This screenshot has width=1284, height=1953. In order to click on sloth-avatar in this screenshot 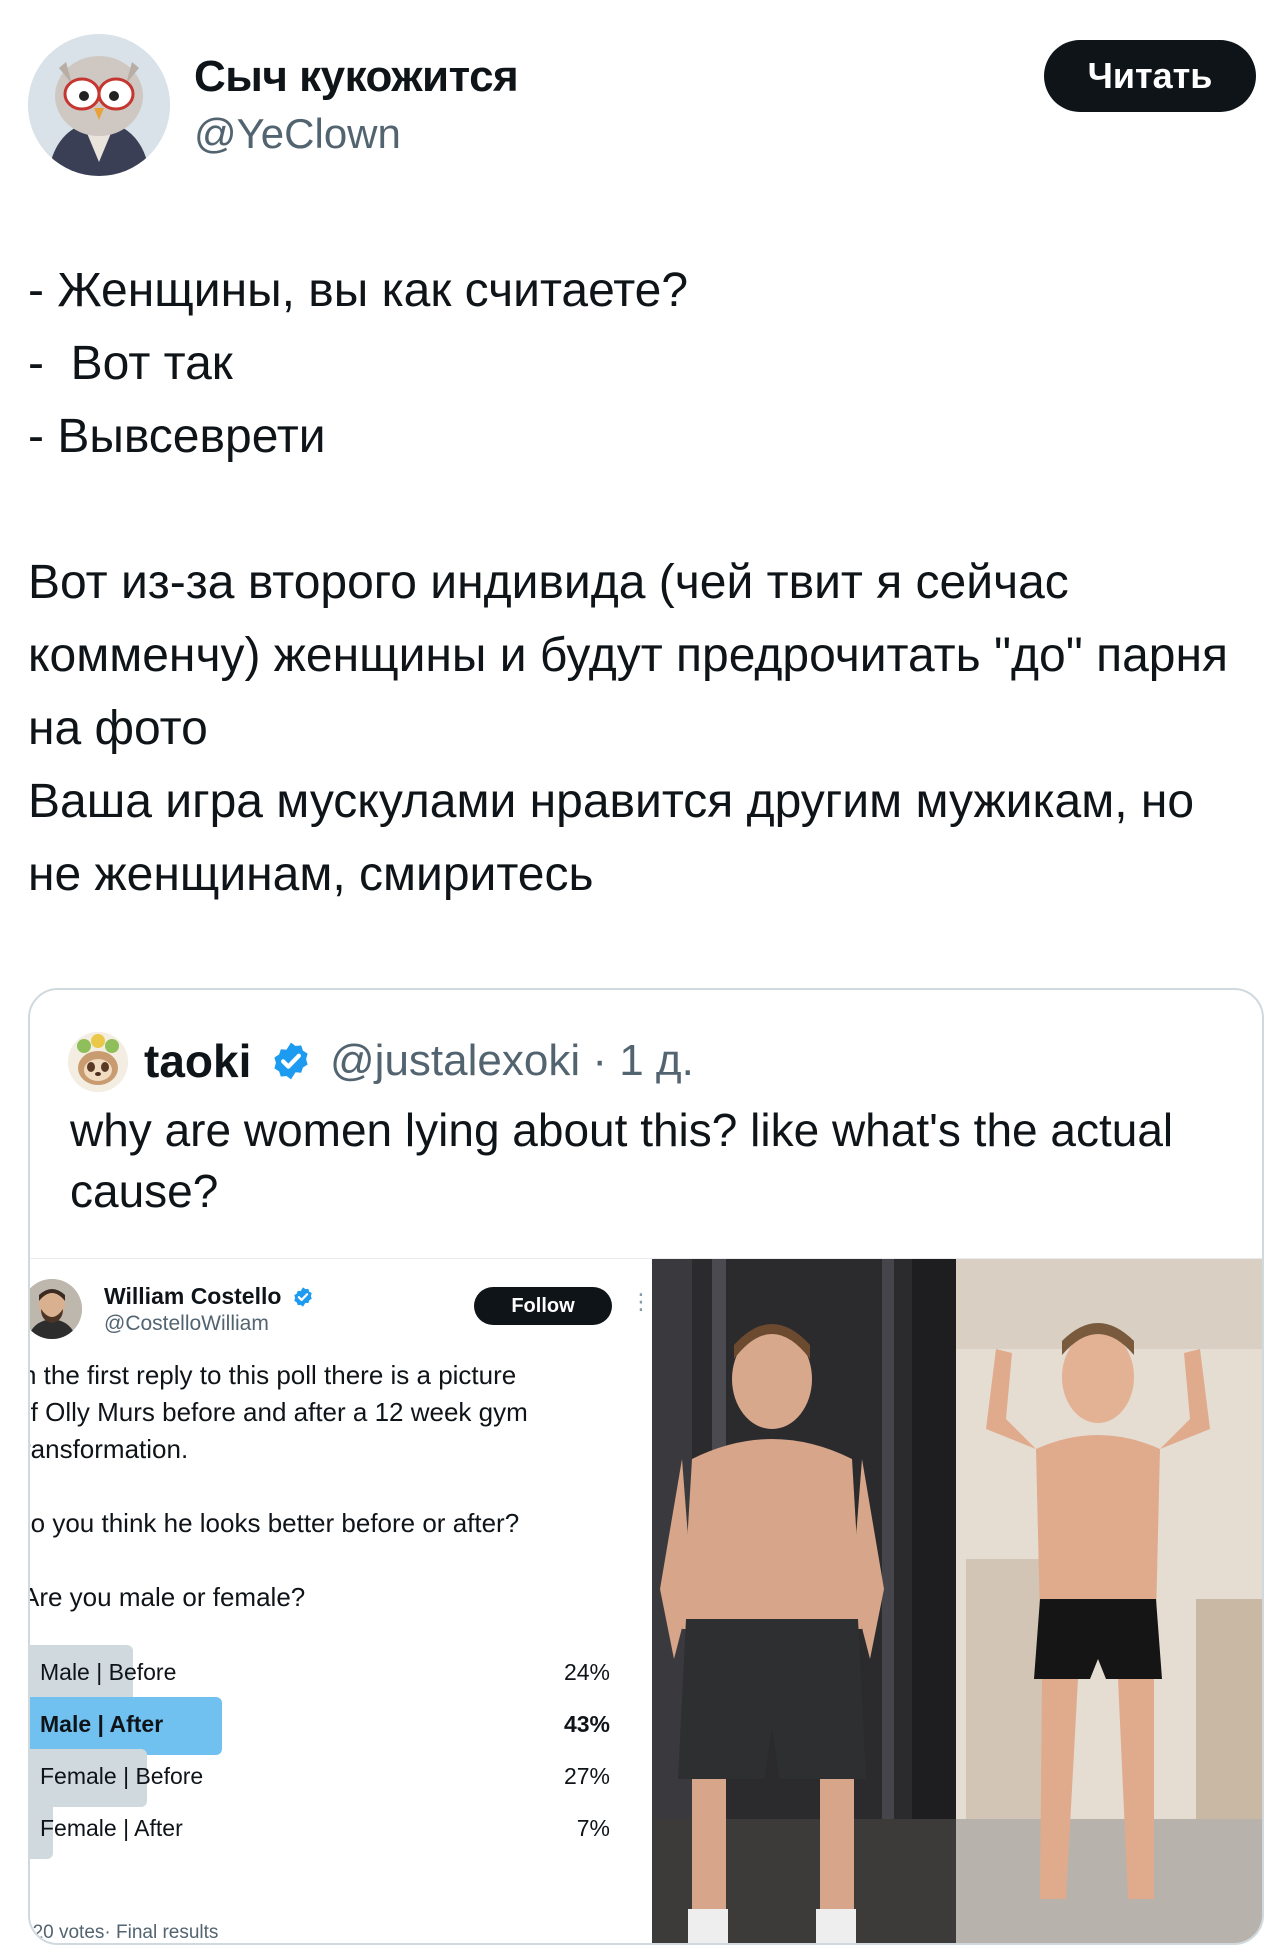, I will do `click(98, 1062)`.